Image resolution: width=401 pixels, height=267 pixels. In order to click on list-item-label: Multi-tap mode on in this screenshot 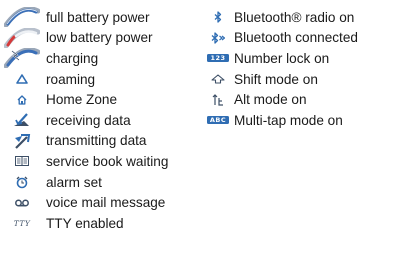, I will do `click(288, 120)`.